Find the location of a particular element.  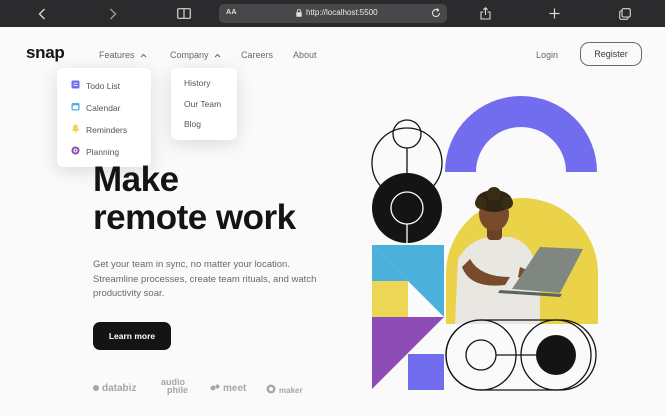

databiz-logo-icon is located at coordinates (96, 388).